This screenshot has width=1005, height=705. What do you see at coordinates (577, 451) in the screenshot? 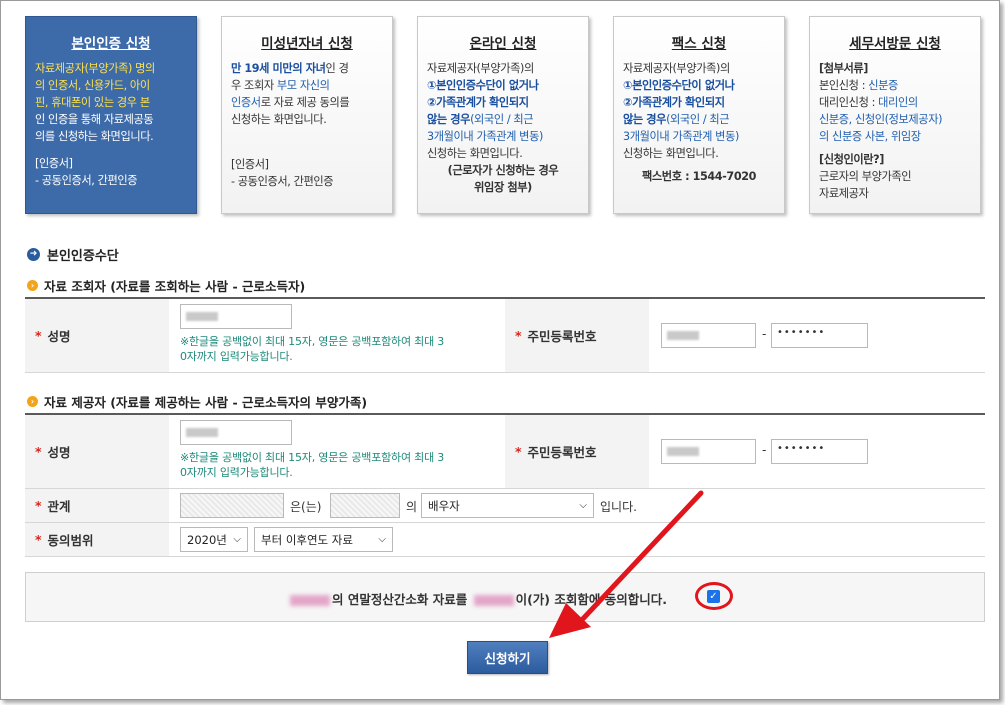
I see `provider-rrn-label: * 주민등록번호` at bounding box center [577, 451].